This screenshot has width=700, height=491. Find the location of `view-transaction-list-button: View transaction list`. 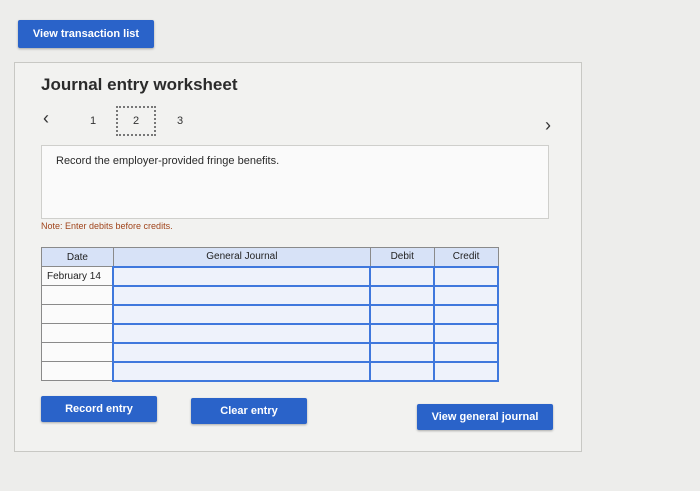

view-transaction-list-button: View transaction list is located at coordinates (86, 34).